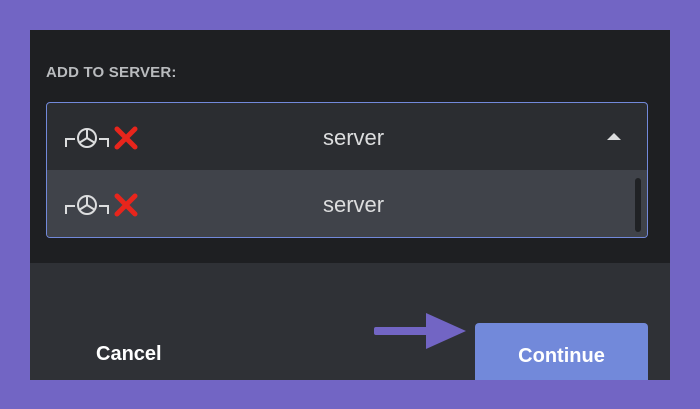  What do you see at coordinates (354, 137) in the screenshot?
I see `selected-server-label: server` at bounding box center [354, 137].